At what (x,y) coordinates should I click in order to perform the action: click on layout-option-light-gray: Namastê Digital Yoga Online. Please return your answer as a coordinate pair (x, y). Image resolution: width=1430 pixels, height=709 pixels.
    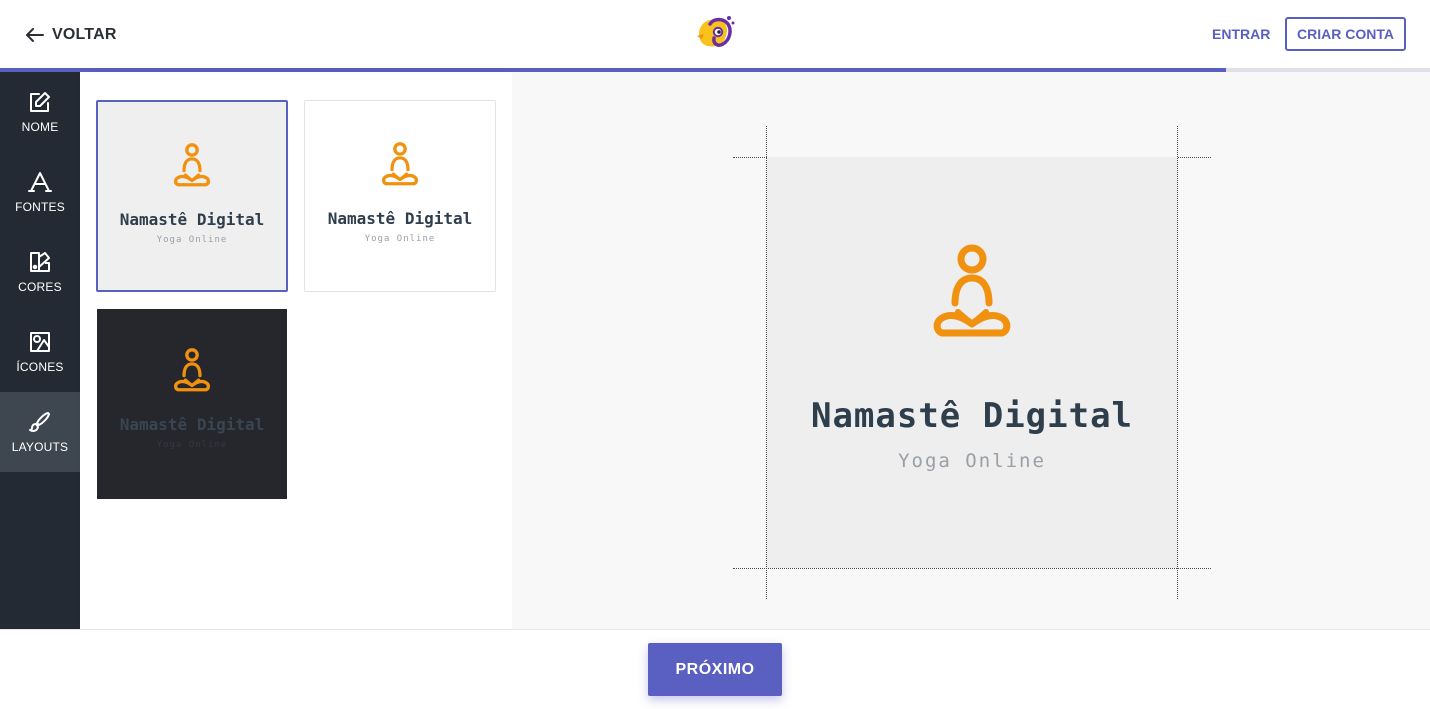
    Looking at the image, I should click on (192, 196).